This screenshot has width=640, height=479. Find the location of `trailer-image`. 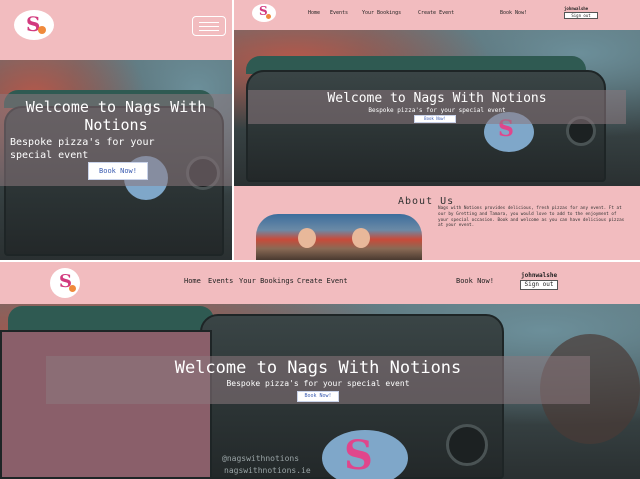

trailer-image is located at coordinates (426, 126).